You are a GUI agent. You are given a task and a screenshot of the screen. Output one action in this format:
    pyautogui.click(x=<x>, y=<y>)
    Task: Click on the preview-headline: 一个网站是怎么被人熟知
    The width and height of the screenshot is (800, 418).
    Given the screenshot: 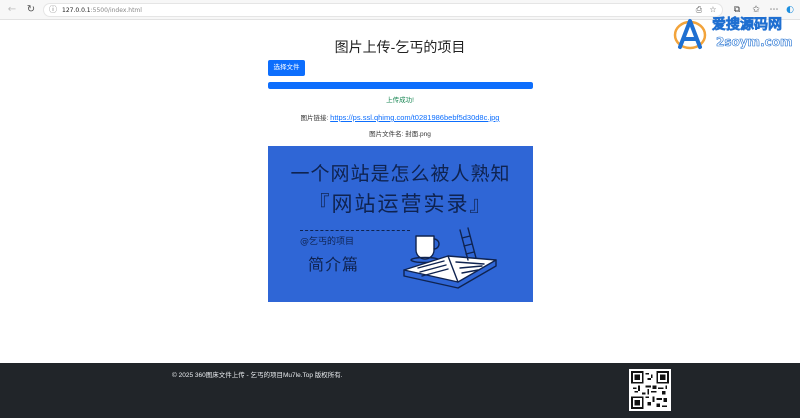 What is the action you would take?
    pyautogui.click(x=400, y=174)
    